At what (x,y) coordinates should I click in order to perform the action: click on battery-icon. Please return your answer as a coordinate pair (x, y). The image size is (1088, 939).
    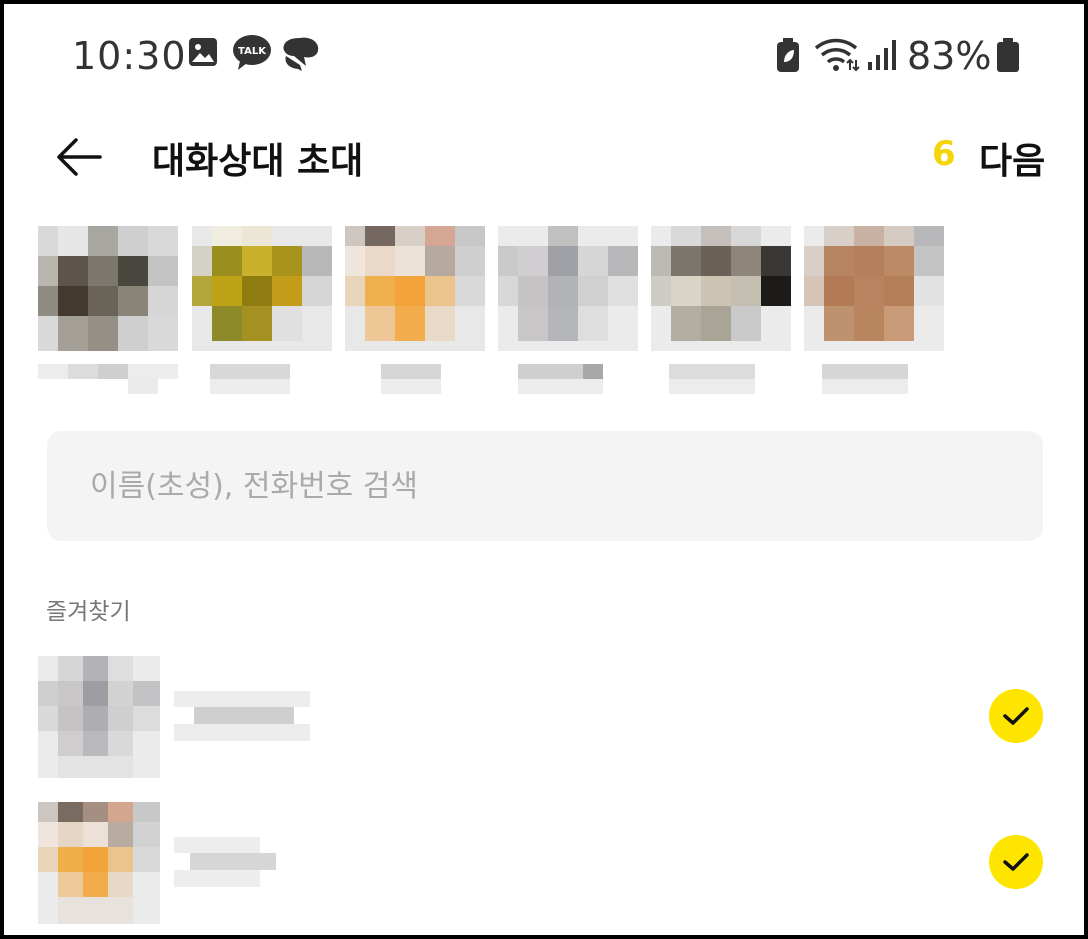
    Looking at the image, I should click on (1008, 57).